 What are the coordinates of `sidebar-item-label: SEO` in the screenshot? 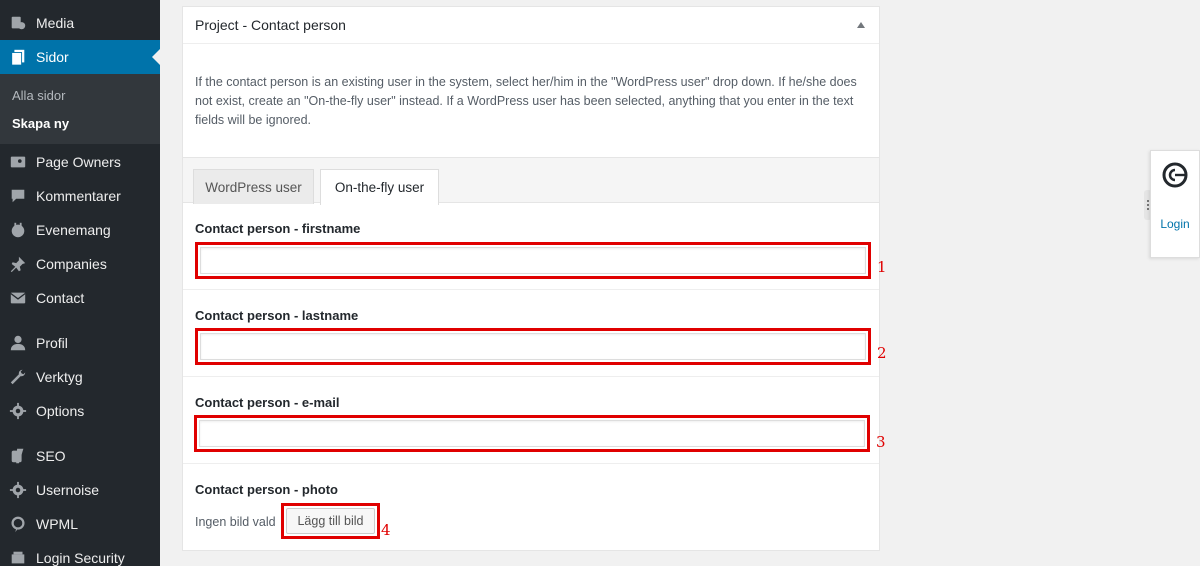 It's located at (51, 456).